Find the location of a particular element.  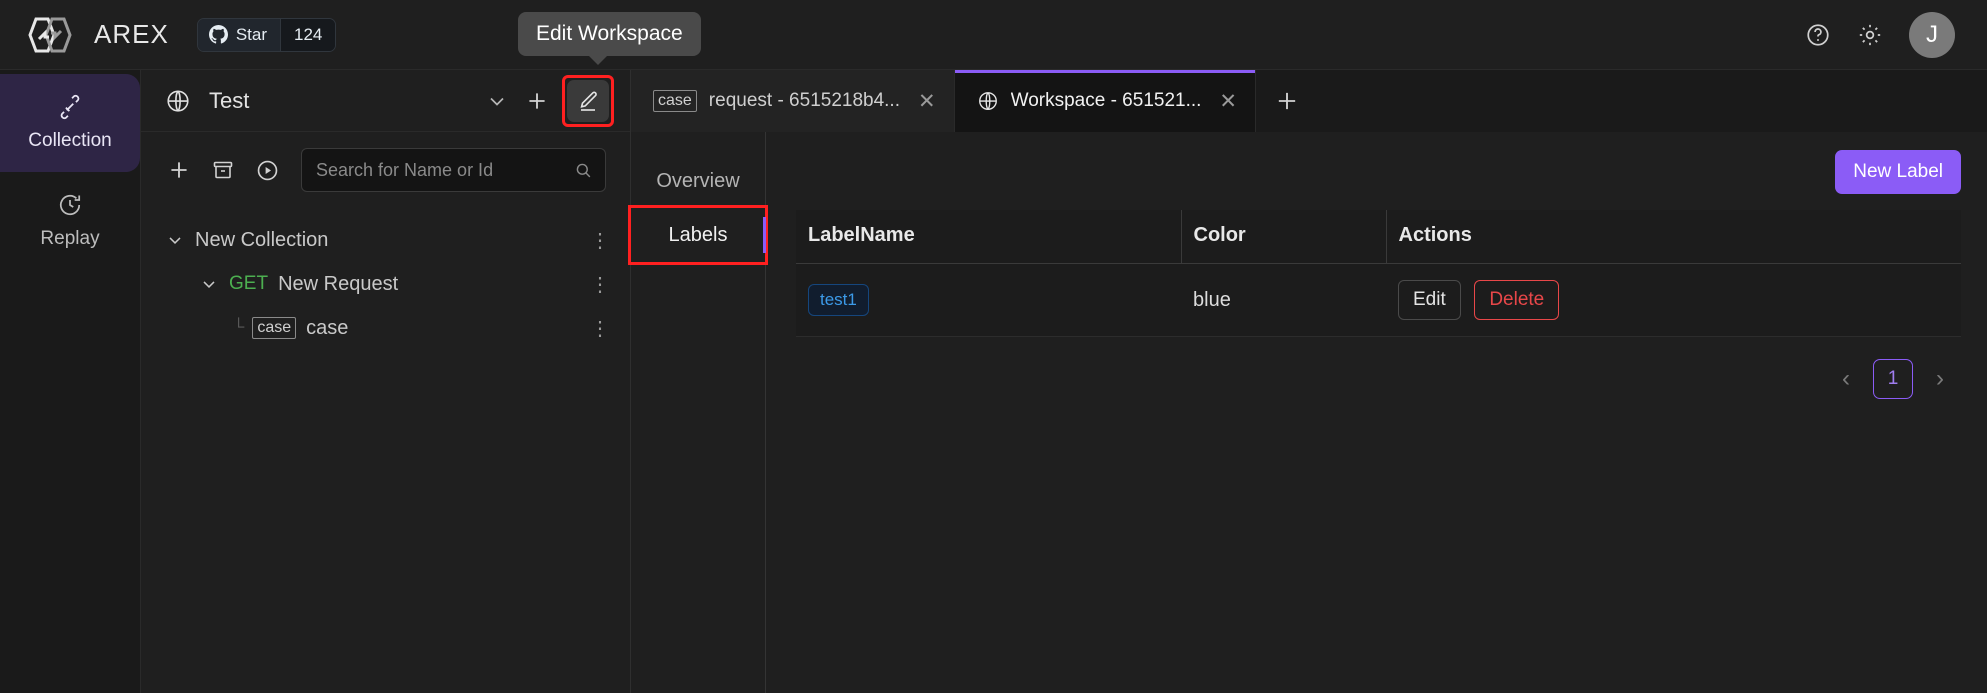

new-tab-button is located at coordinates (1287, 101).